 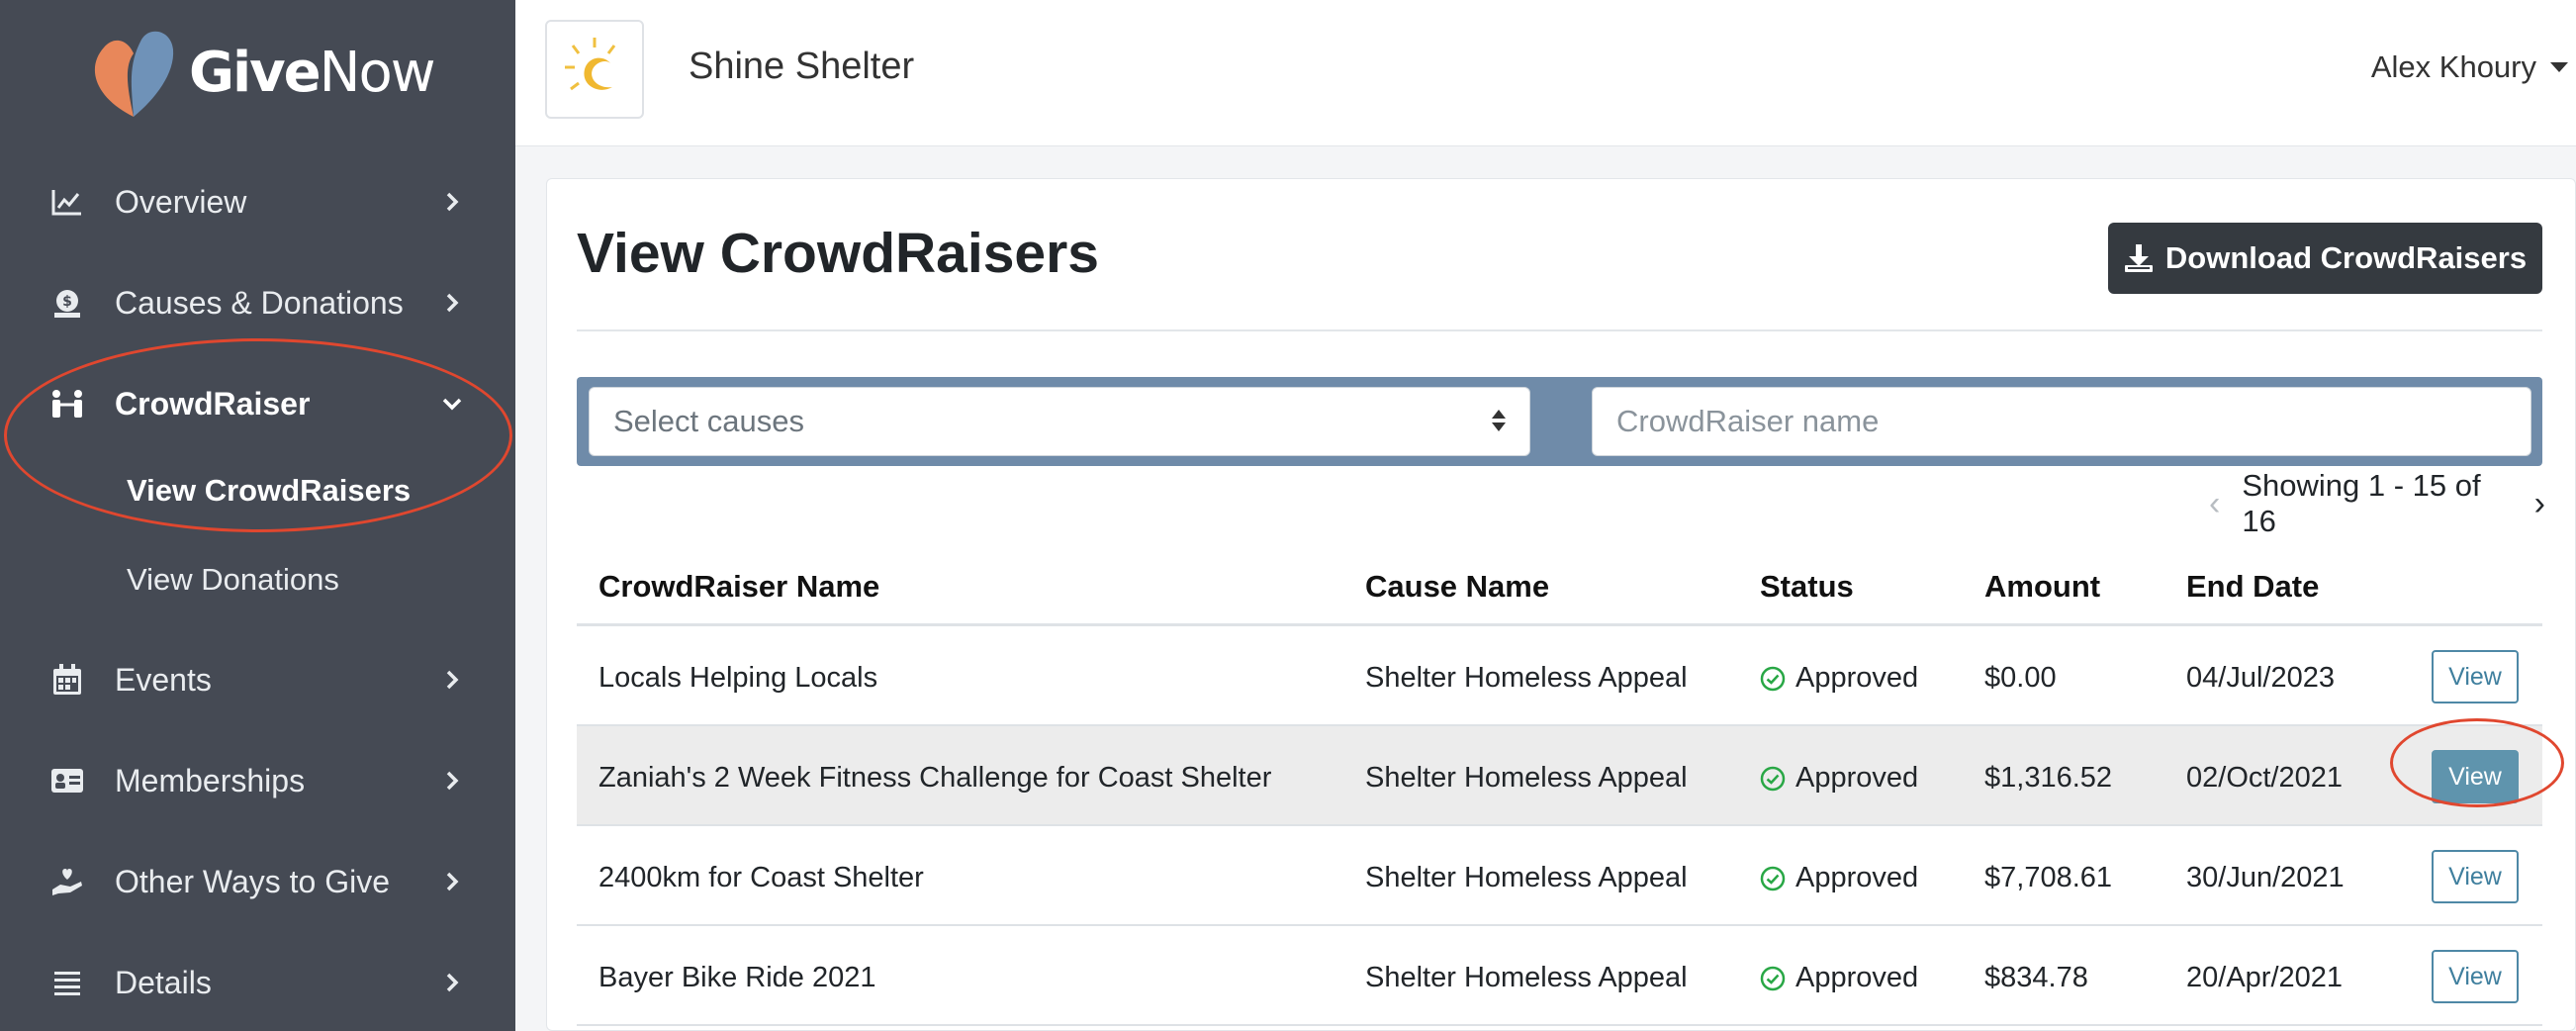 What do you see at coordinates (2214, 504) in the screenshot?
I see `prev-page-button: ‹` at bounding box center [2214, 504].